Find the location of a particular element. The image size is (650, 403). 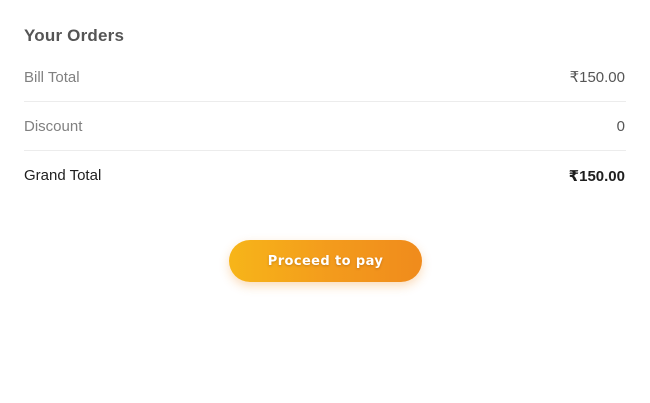

summary-row-discount: Discount 0 is located at coordinates (325, 126).